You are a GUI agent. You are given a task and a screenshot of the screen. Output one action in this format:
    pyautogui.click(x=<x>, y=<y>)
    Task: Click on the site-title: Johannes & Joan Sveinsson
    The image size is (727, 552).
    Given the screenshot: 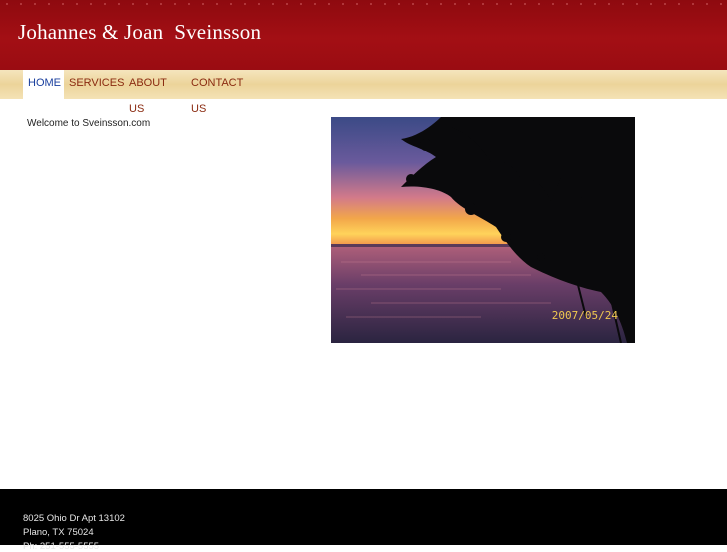 What is the action you would take?
    pyautogui.click(x=140, y=32)
    